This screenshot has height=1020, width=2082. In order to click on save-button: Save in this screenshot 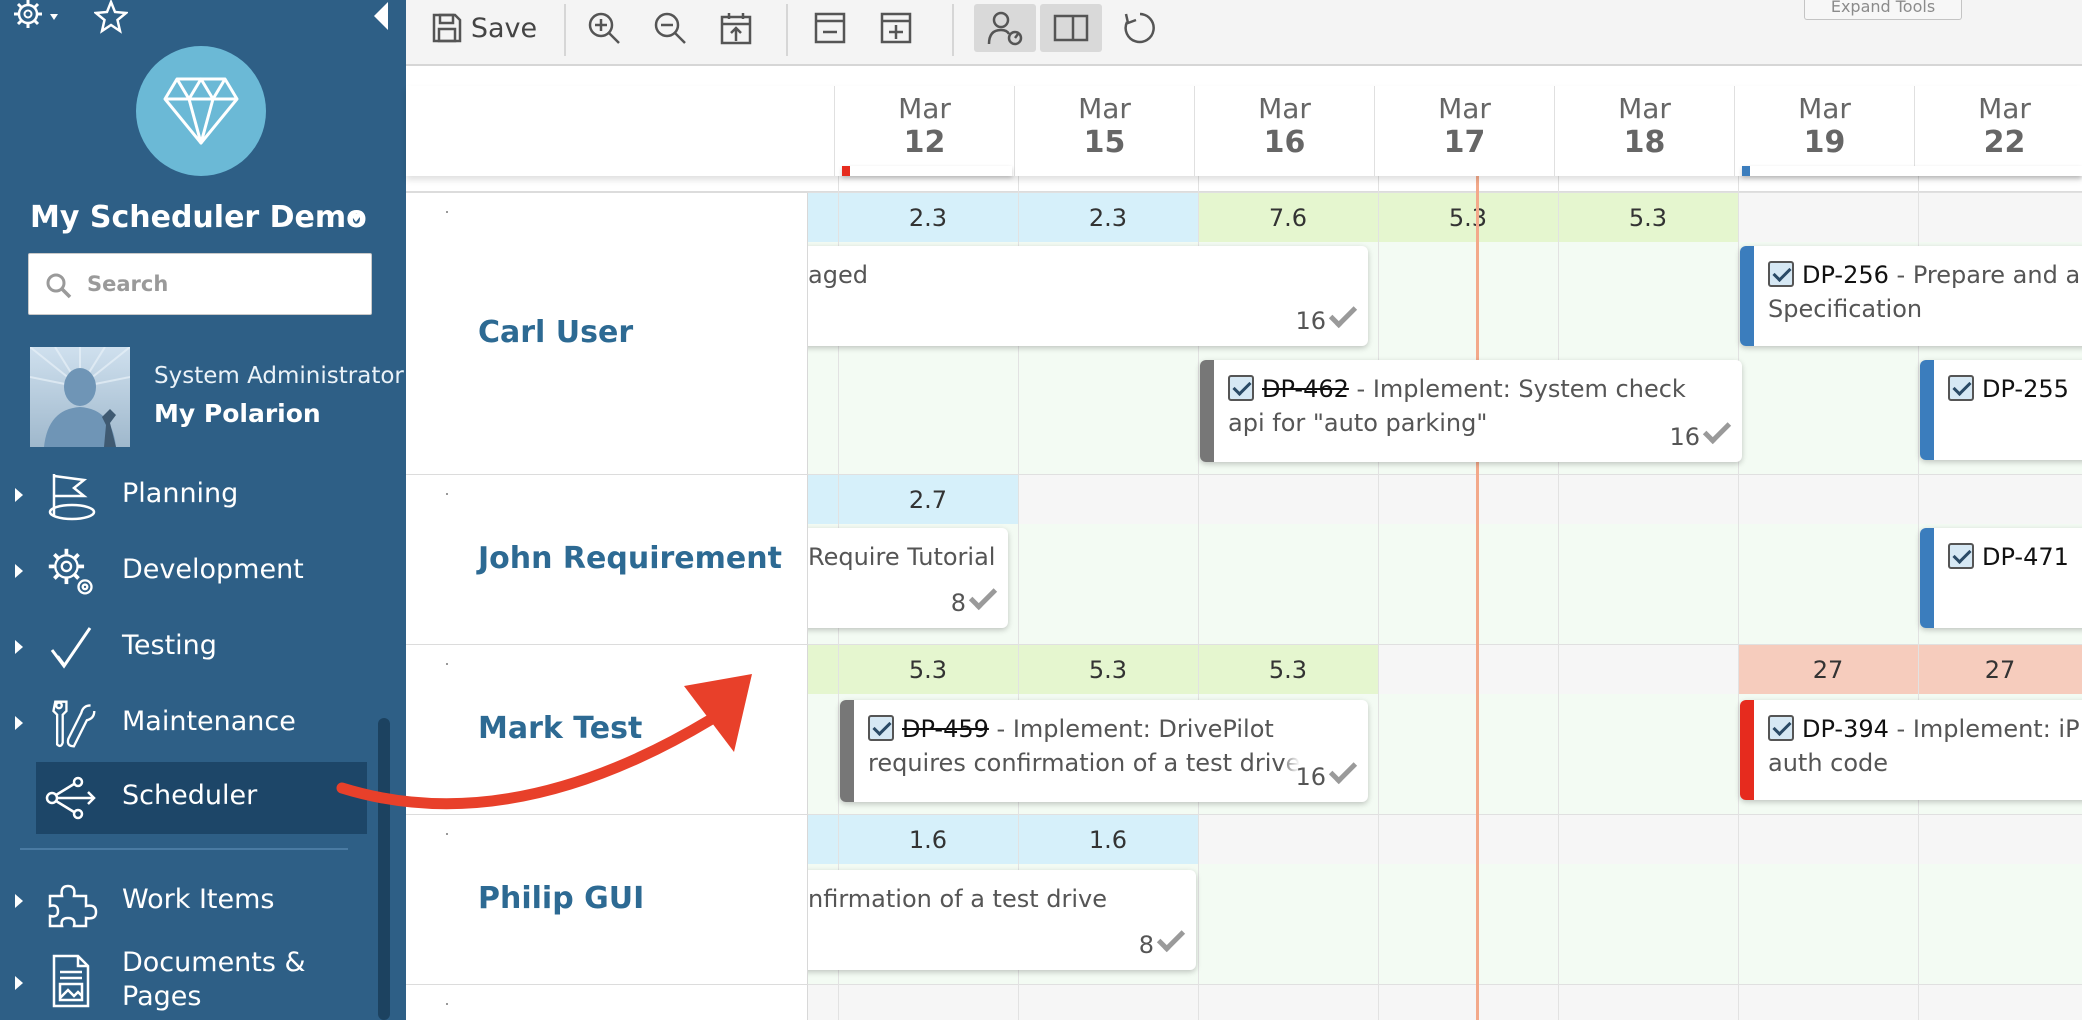, I will do `click(484, 28)`.